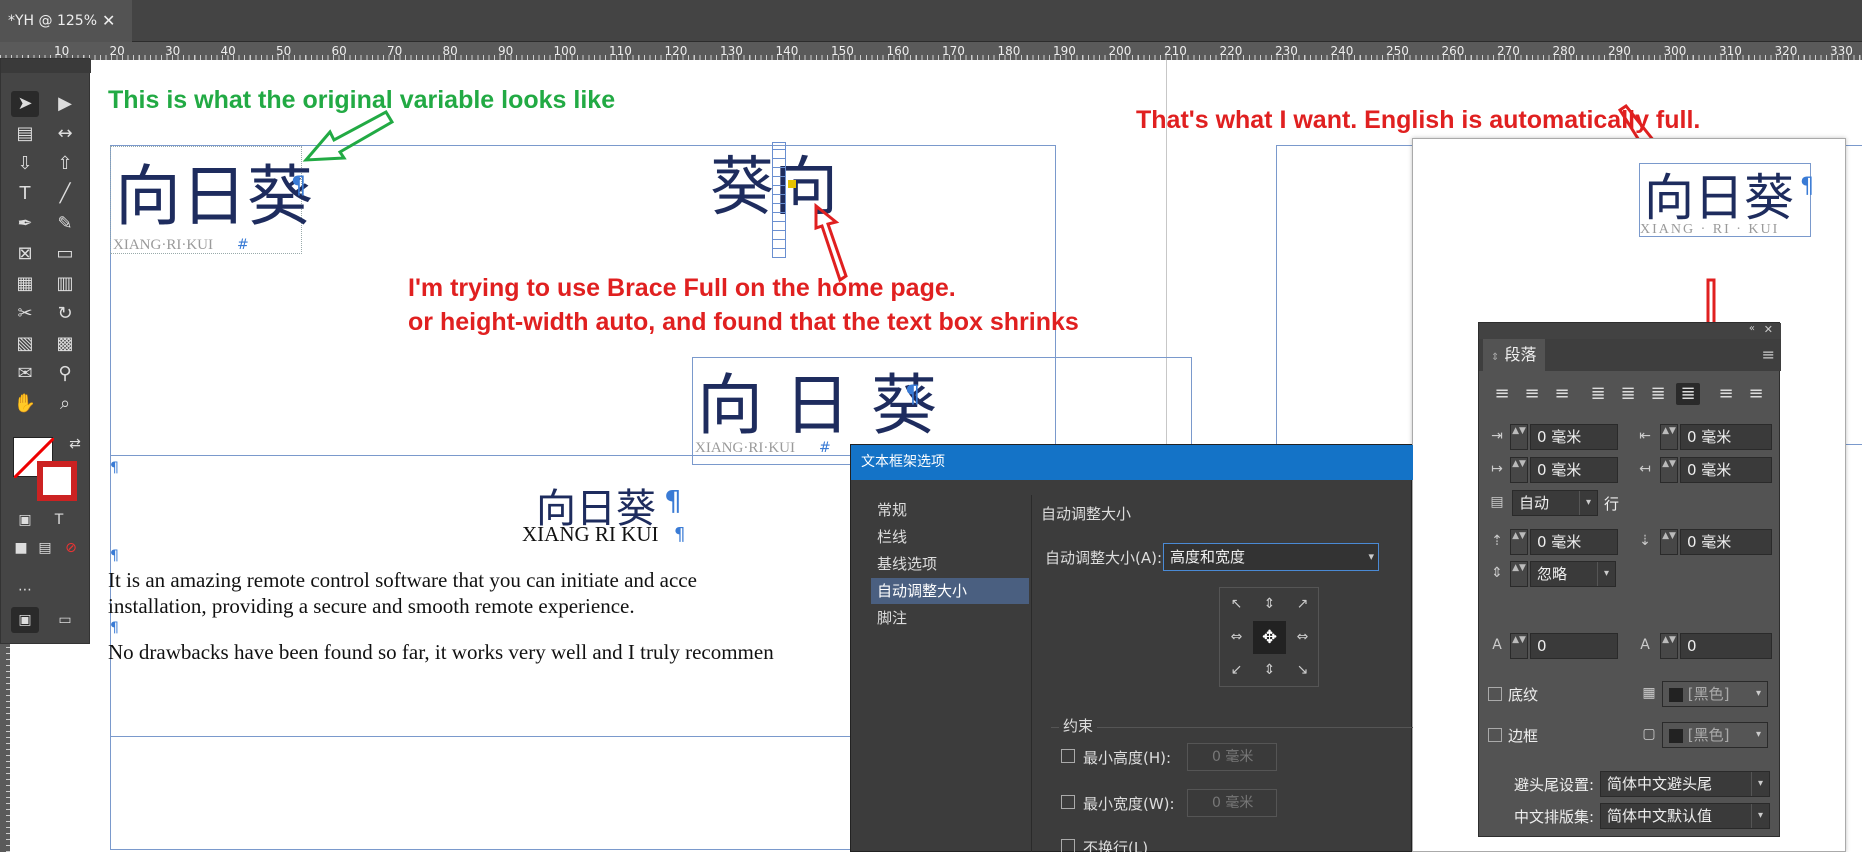 Image resolution: width=1862 pixels, height=852 pixels. What do you see at coordinates (57, 481) in the screenshot?
I see `stroke-swatch` at bounding box center [57, 481].